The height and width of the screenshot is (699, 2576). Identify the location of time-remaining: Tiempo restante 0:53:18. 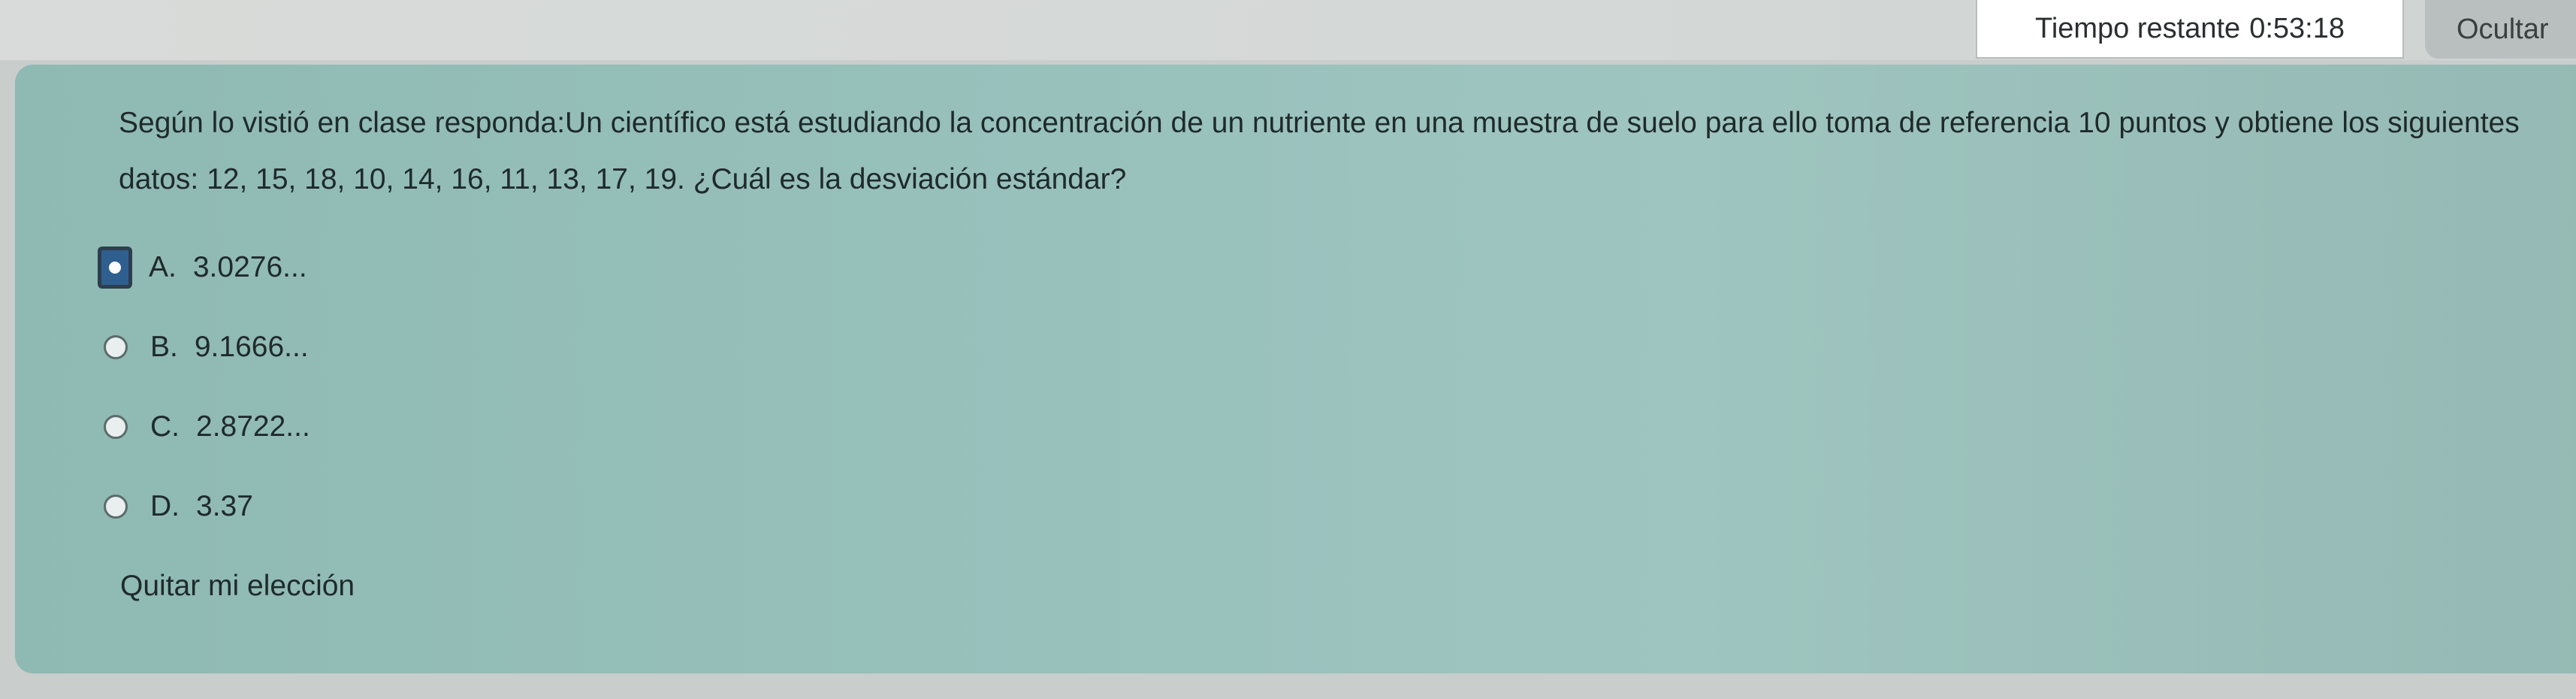
(2190, 29).